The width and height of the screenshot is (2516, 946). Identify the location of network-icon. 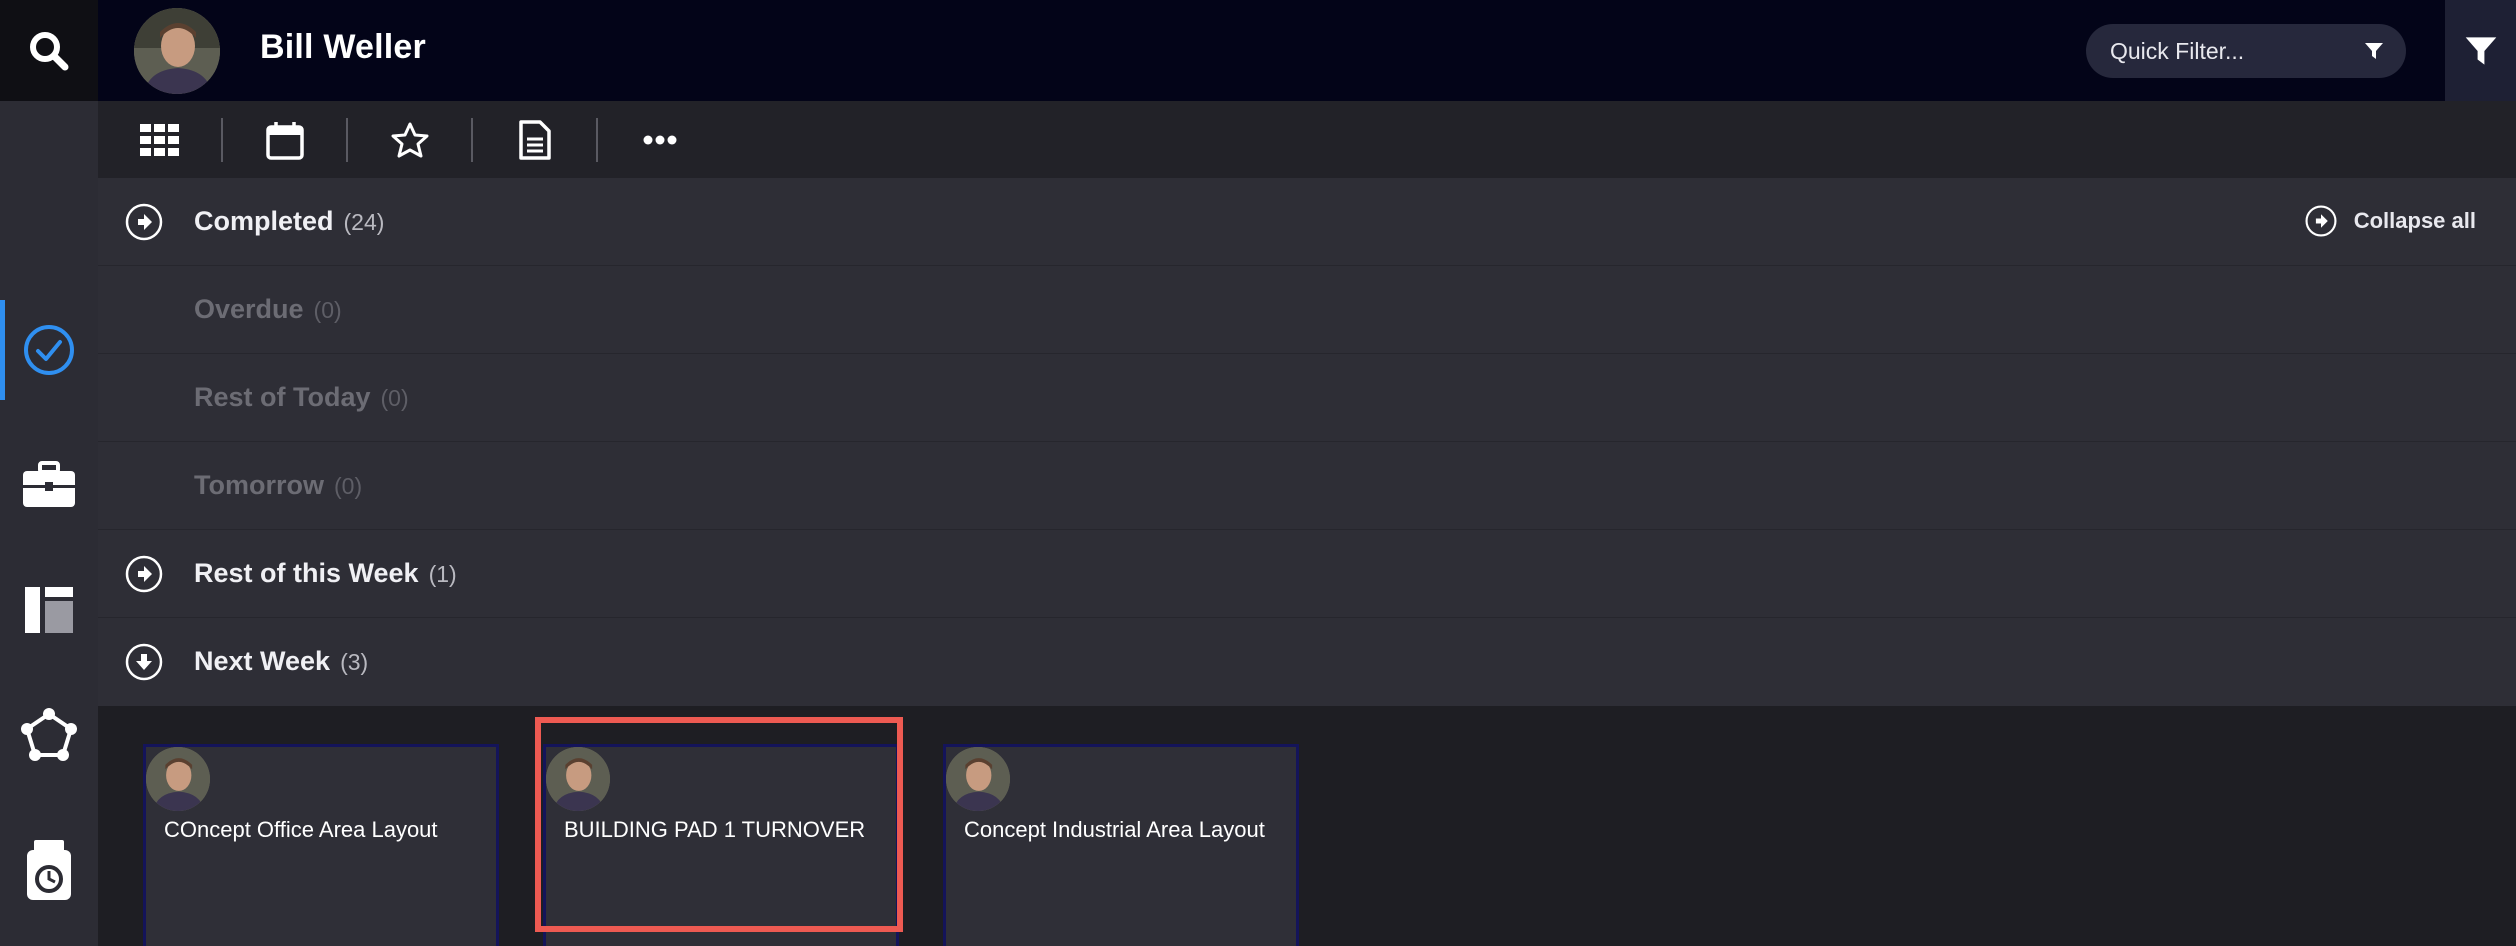
(49, 734).